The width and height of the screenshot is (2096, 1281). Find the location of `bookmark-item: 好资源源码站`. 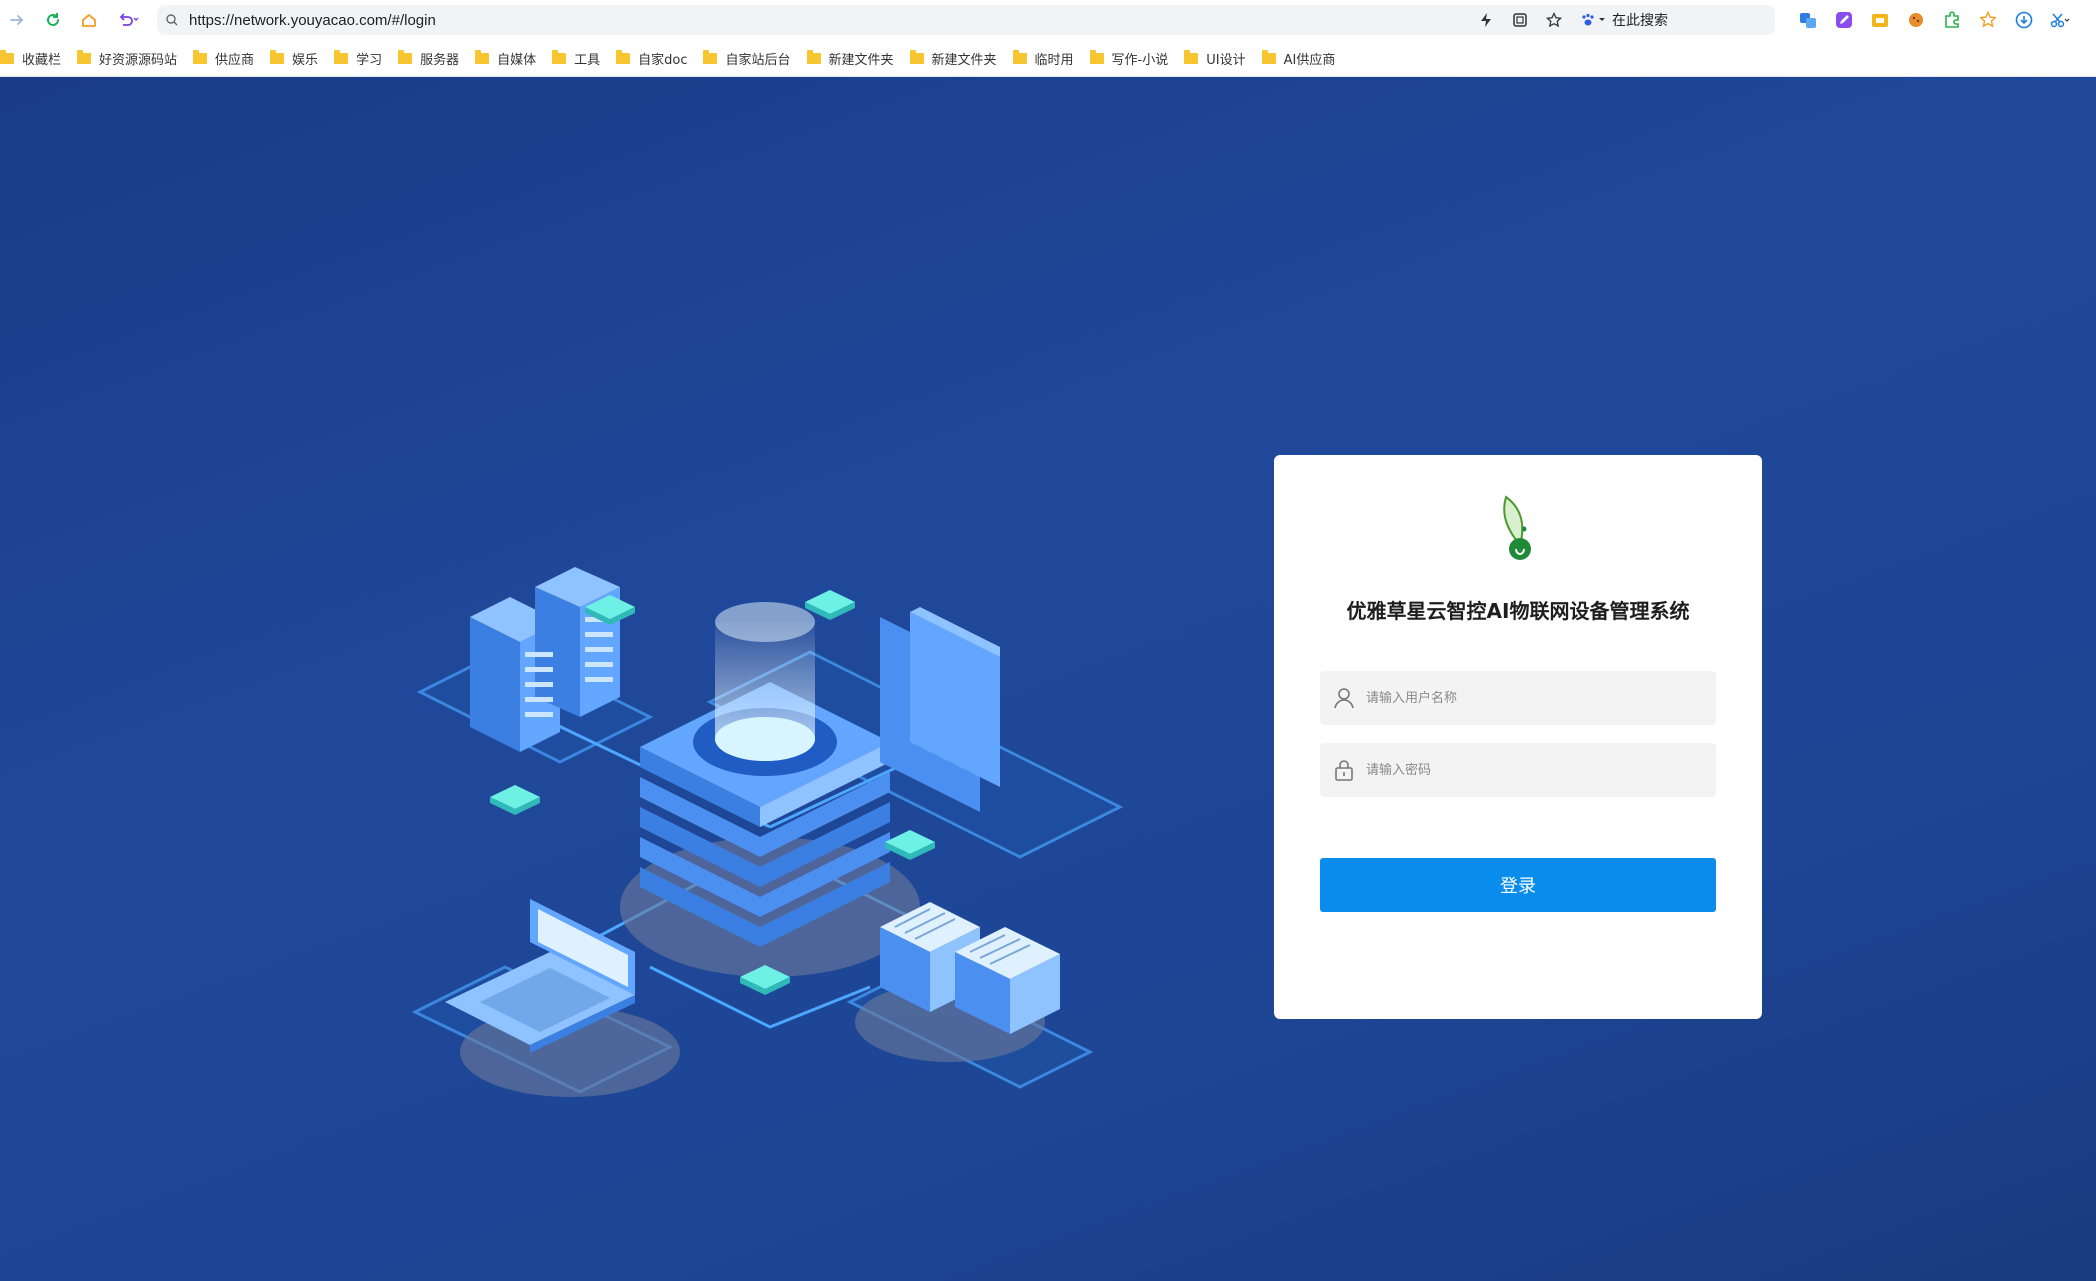

bookmark-item: 好资源源码站 is located at coordinates (130, 58).